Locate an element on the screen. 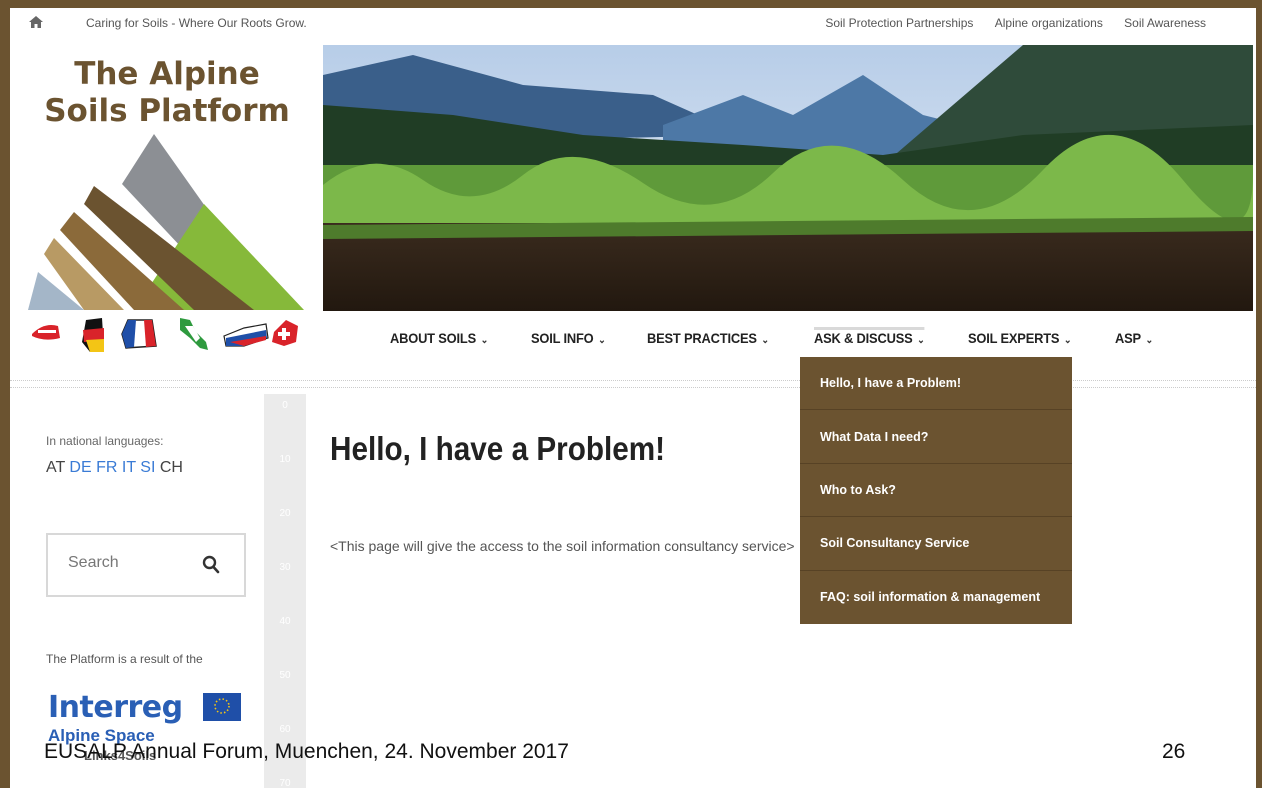  nav-ask-discuss: ASK & DISCUSS ⌄ is located at coordinates (869, 336).